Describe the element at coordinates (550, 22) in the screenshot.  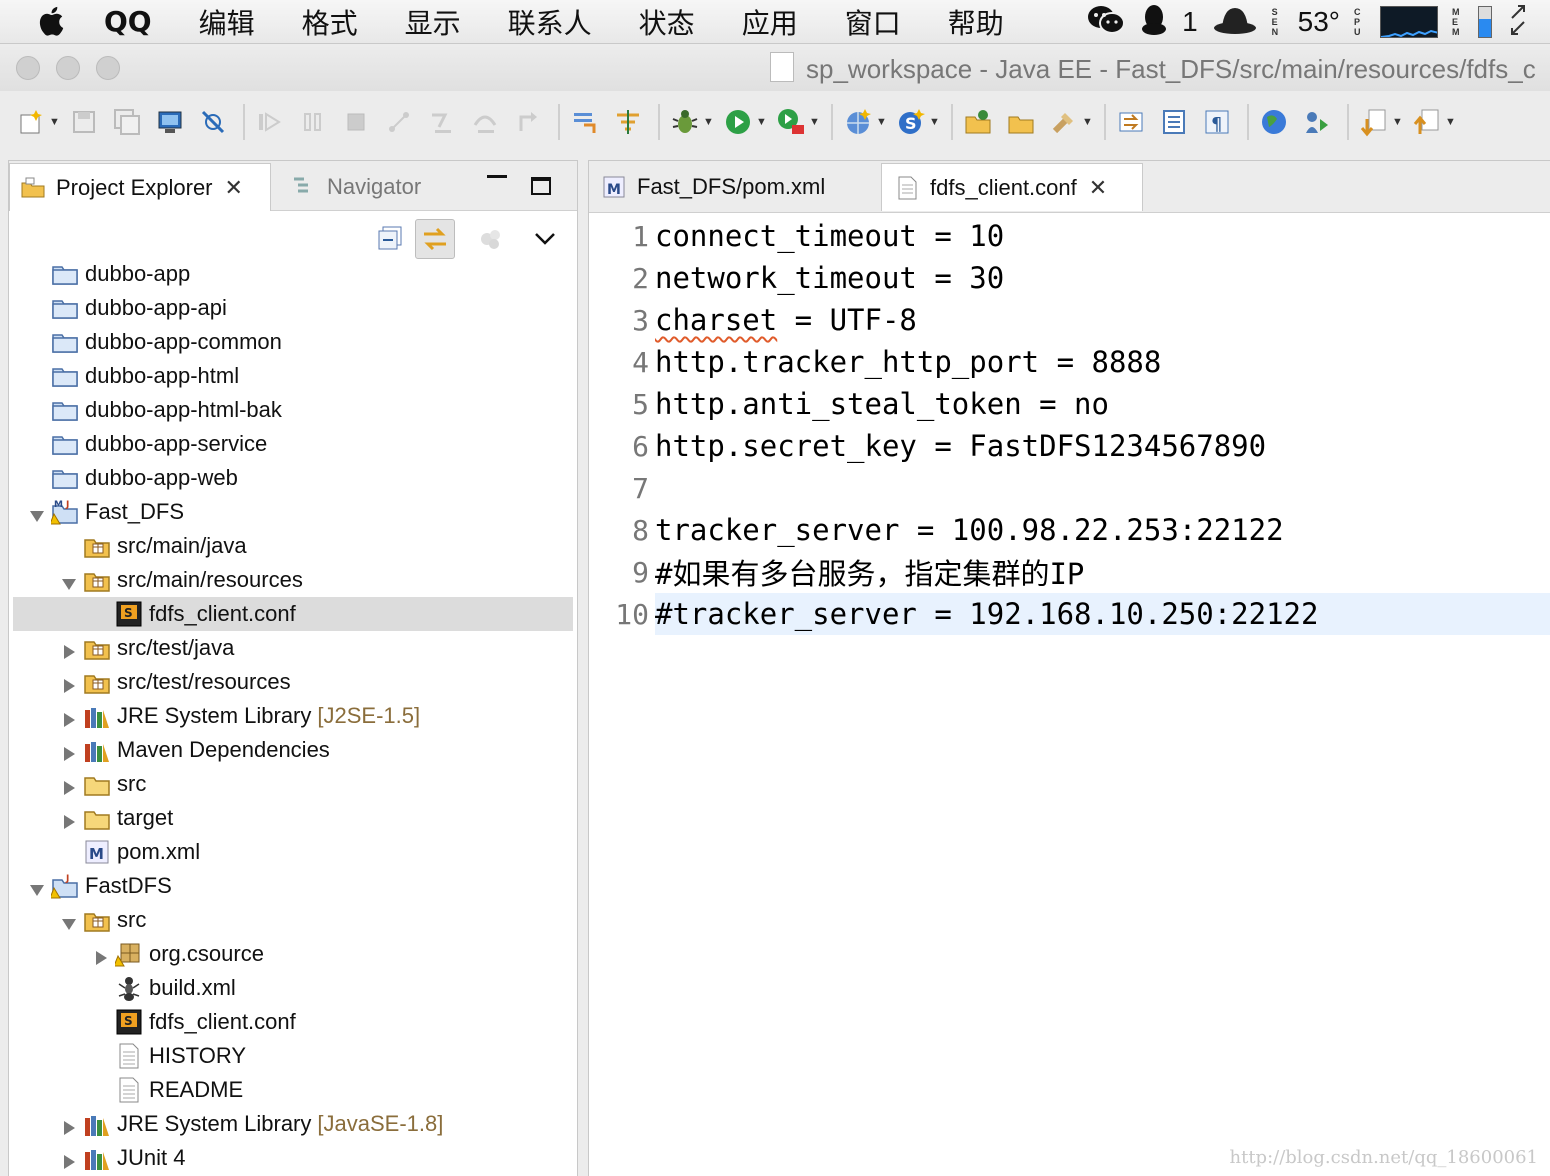
I see `menu-contacts: 联系人` at that location.